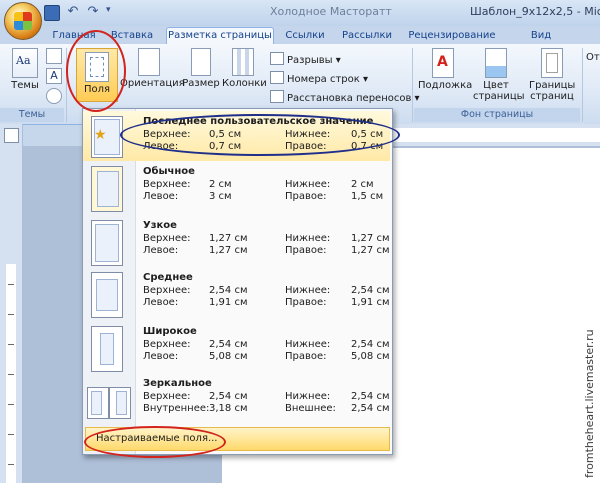 The height and width of the screenshot is (483, 600). I want to click on tab-insert: Вставка, so click(132, 36).